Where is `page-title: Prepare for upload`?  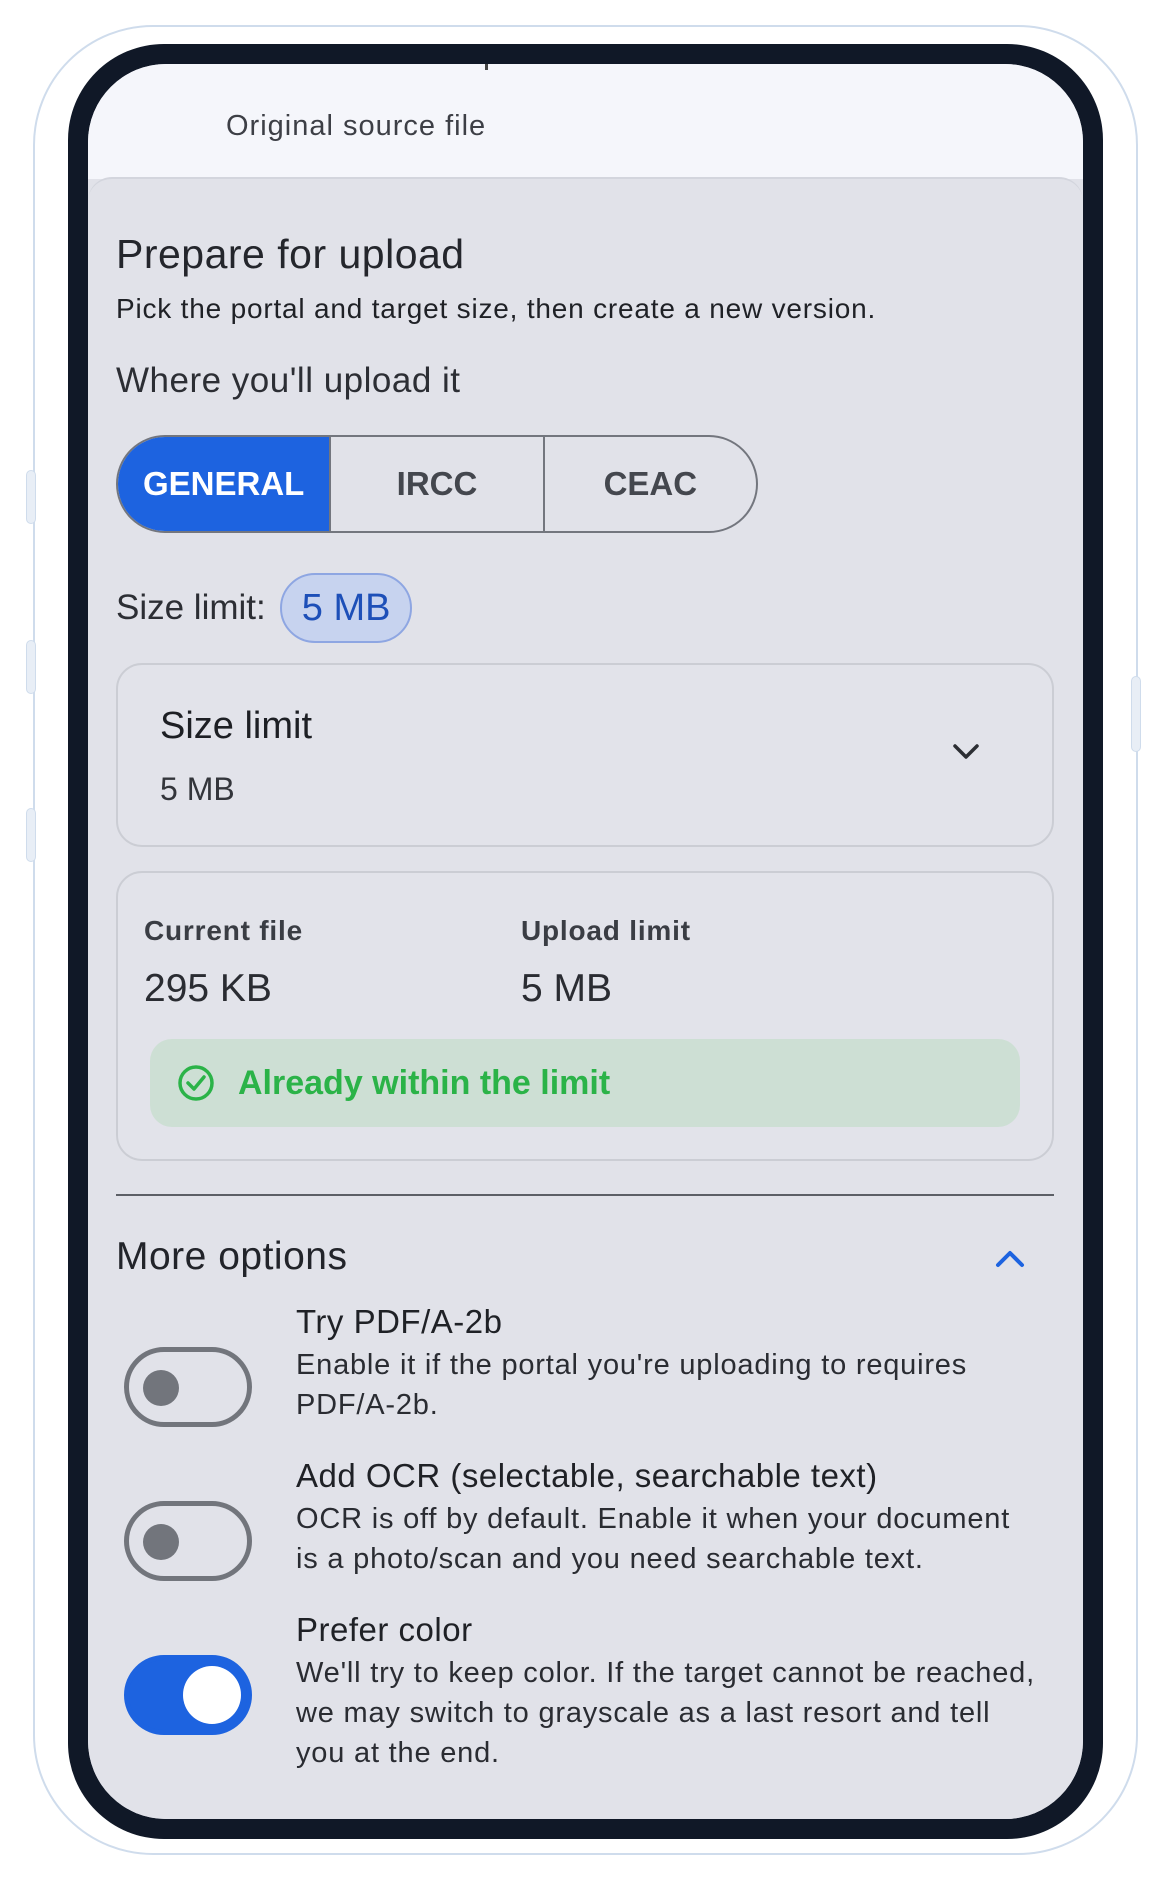 page-title: Prepare for upload is located at coordinates (290, 254).